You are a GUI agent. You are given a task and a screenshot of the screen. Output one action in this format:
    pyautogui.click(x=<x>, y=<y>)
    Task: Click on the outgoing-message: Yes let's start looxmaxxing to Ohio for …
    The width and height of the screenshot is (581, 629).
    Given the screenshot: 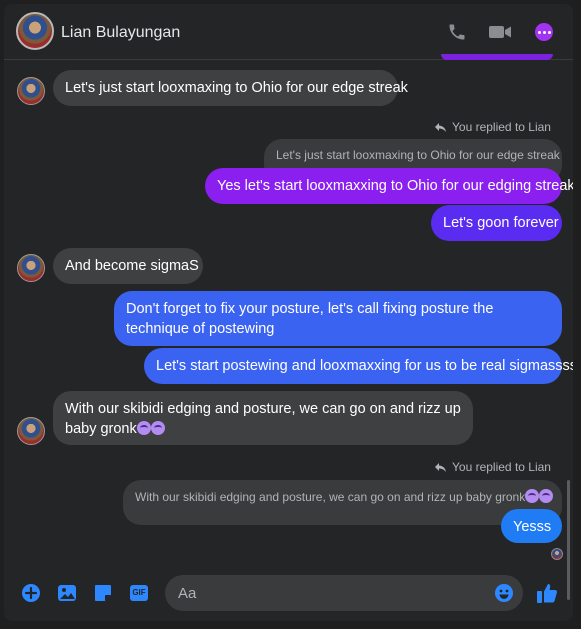 What is the action you would take?
    pyautogui.click(x=389, y=186)
    